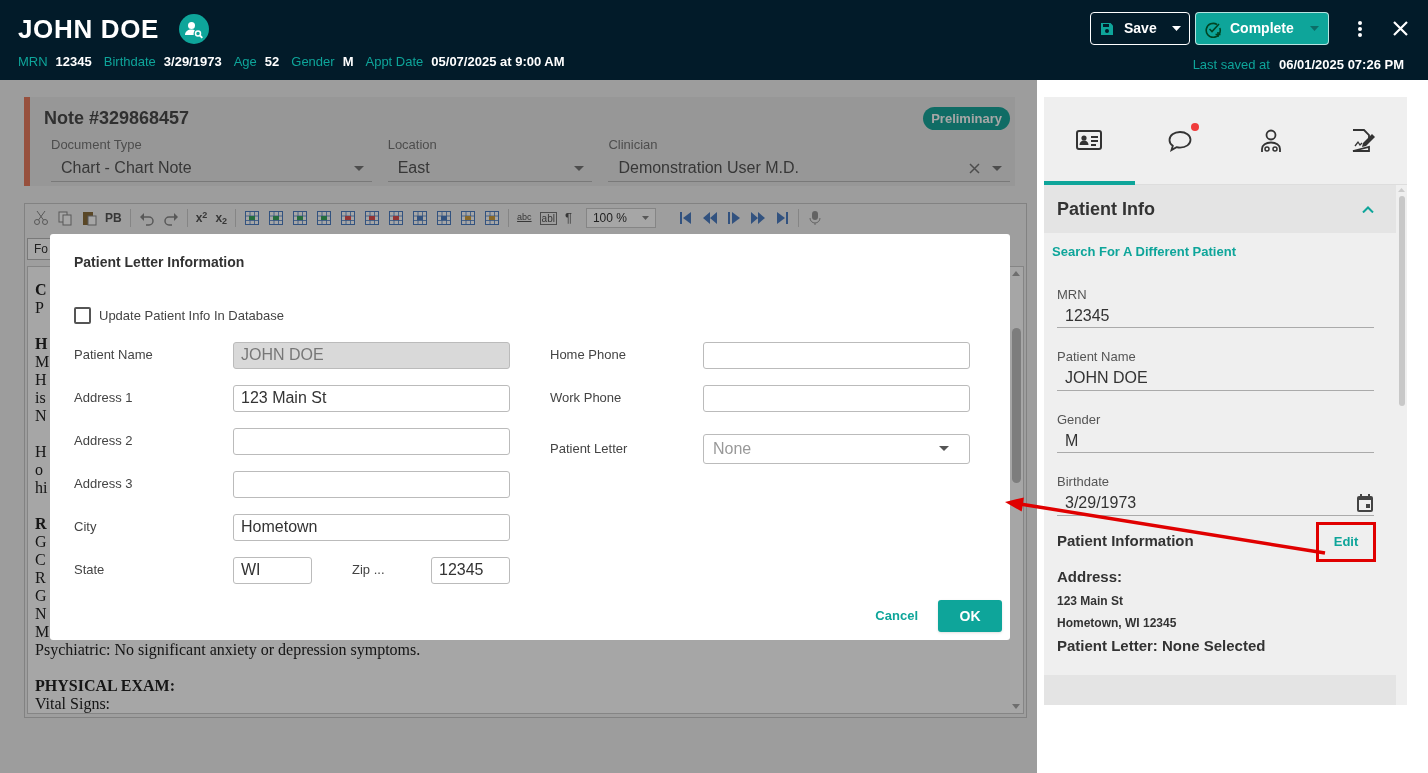 The width and height of the screenshot is (1428, 773). What do you see at coordinates (1215, 441) in the screenshot?
I see `input-field: M` at bounding box center [1215, 441].